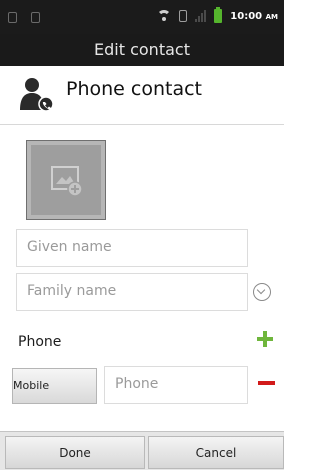 The height and width of the screenshot is (470, 320). I want to click on clock: 10:00 AM, so click(254, 16).